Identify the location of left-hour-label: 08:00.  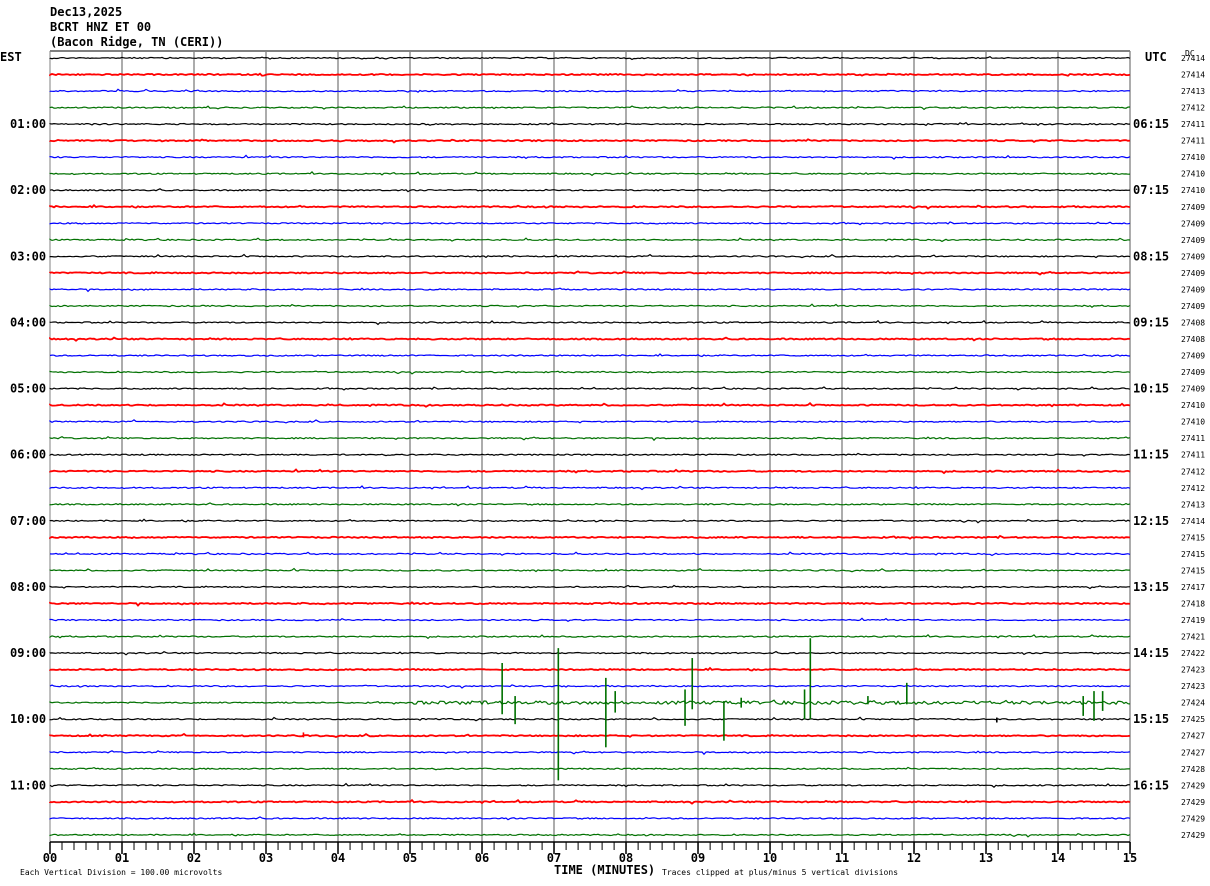
(28, 587).